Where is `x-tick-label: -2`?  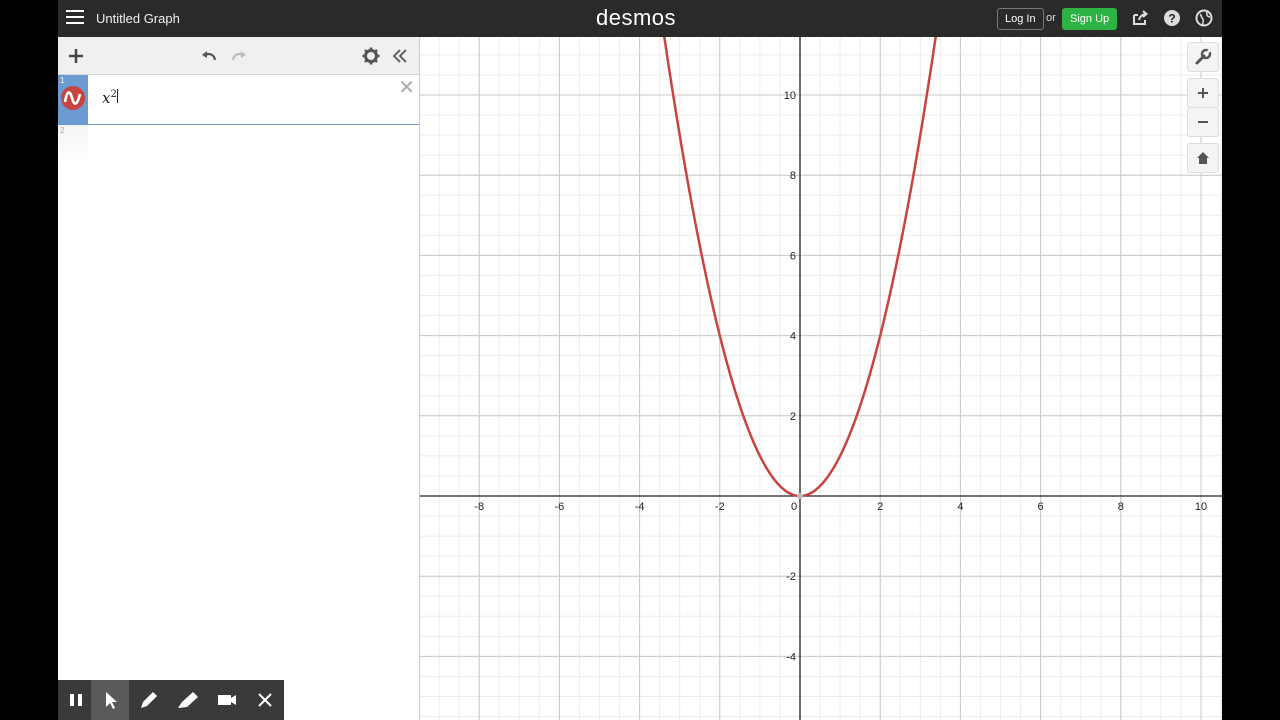
x-tick-label: -2 is located at coordinates (720, 507).